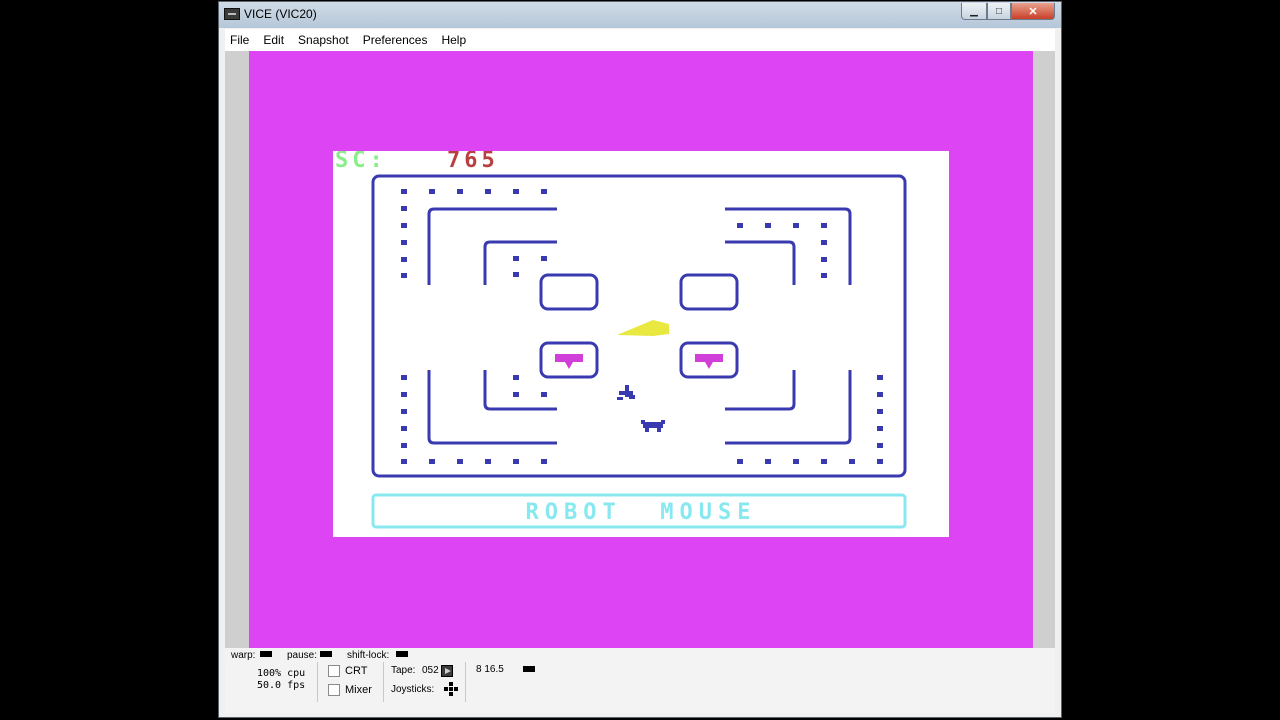 The height and width of the screenshot is (720, 1280). What do you see at coordinates (361, 162) in the screenshot?
I see `score-label: SC:` at bounding box center [361, 162].